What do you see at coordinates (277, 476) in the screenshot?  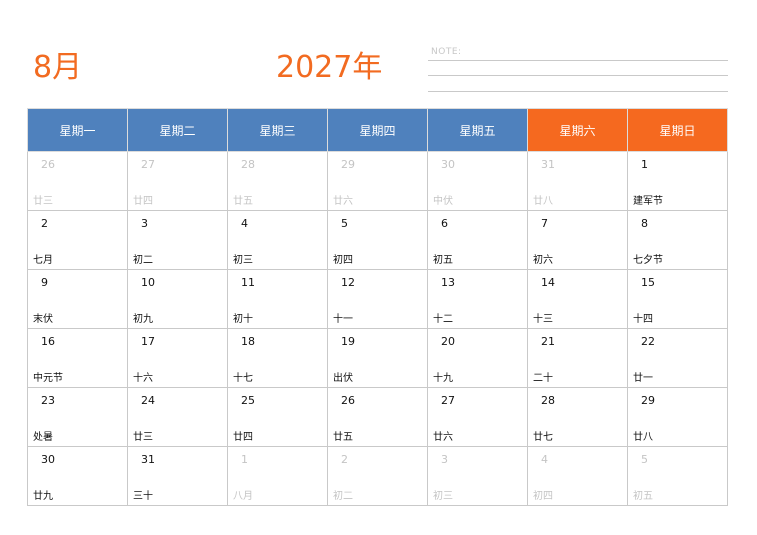 I see `other-month-day-cell: 1 八月` at bounding box center [277, 476].